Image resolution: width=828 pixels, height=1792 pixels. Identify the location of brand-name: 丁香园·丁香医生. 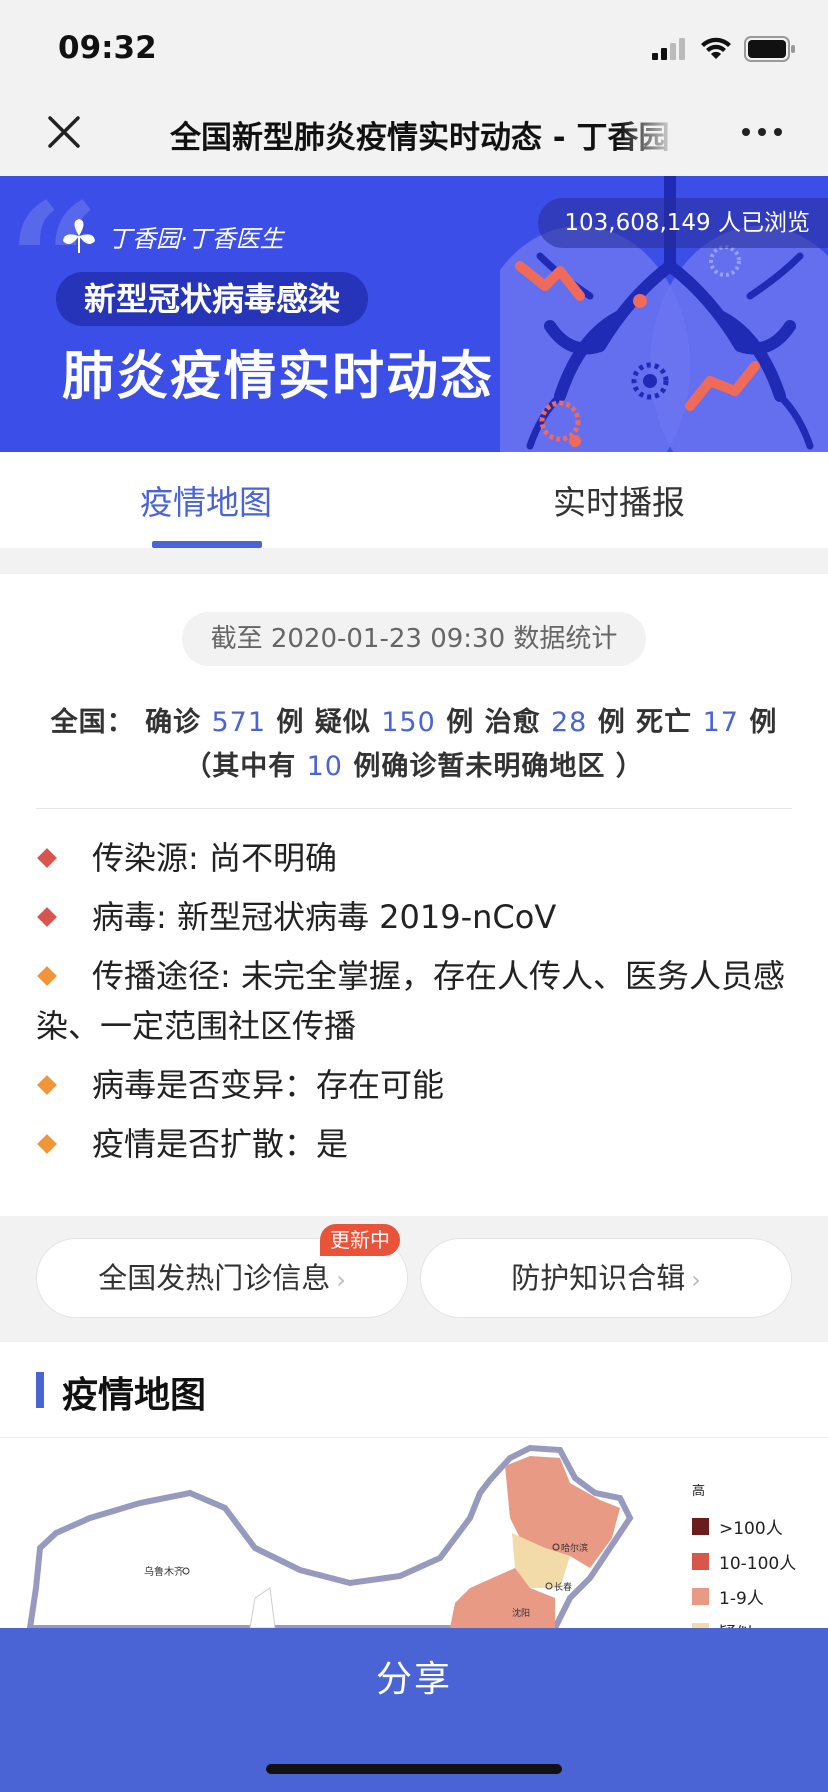
(196, 238).